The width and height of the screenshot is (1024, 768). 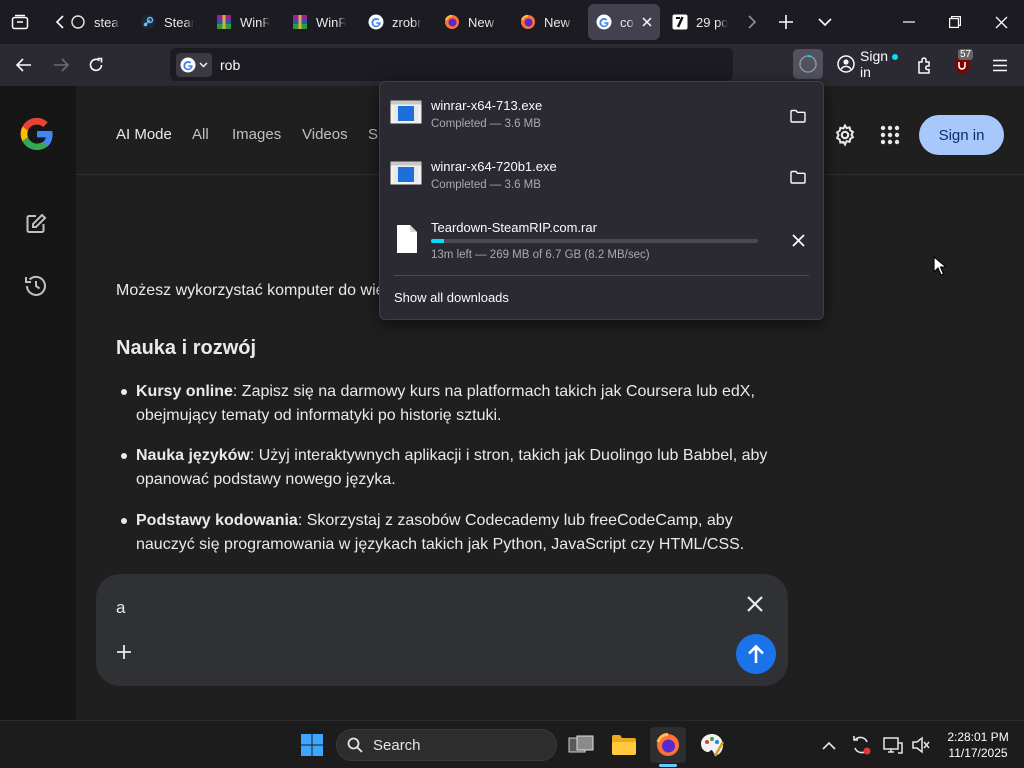 I want to click on clear-input-icon, so click(x=755, y=604).